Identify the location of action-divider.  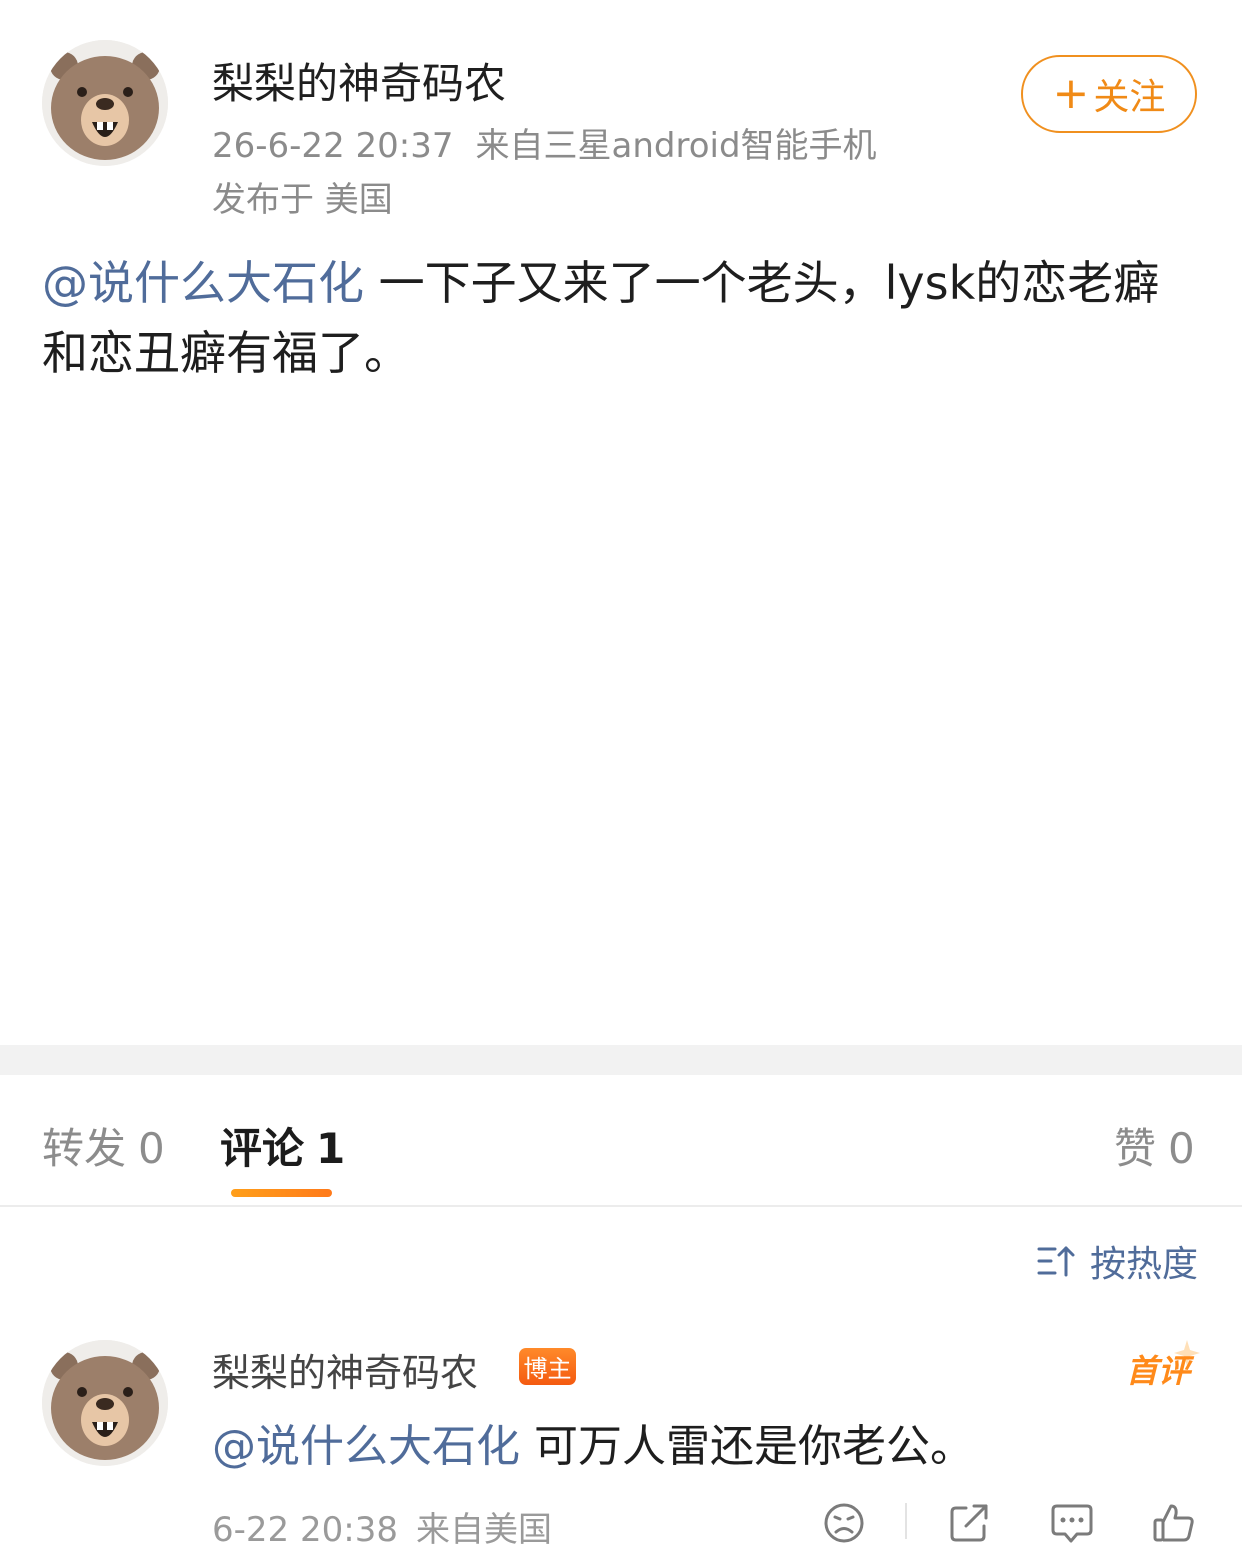
(906, 1521).